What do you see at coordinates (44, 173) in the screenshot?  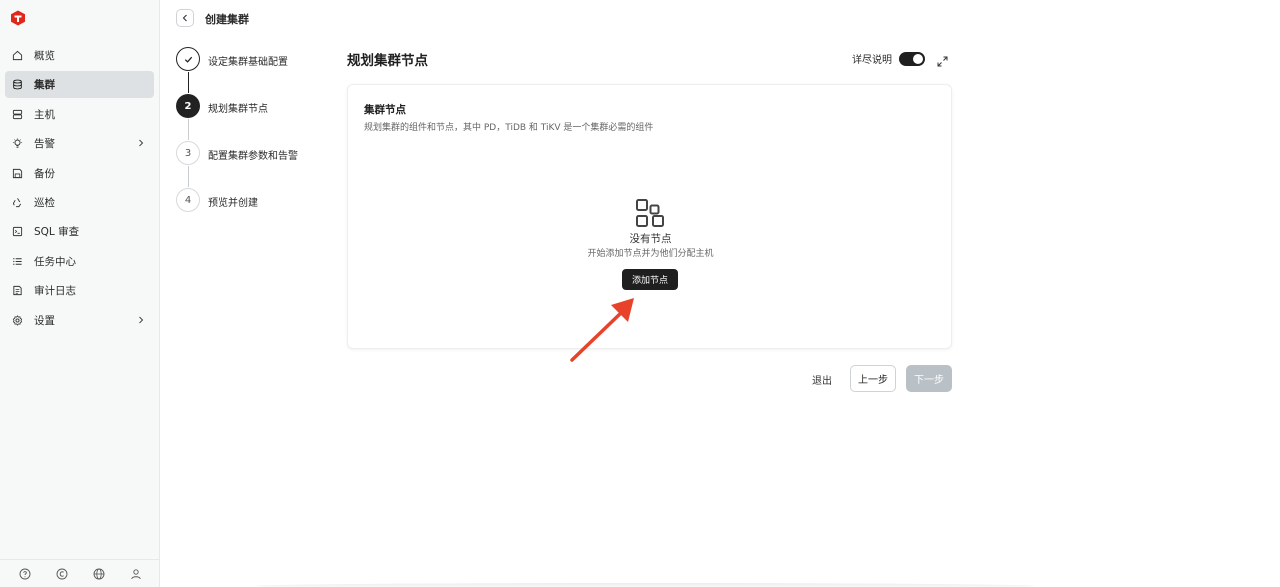 I see `sidebar-item-label: 备份` at bounding box center [44, 173].